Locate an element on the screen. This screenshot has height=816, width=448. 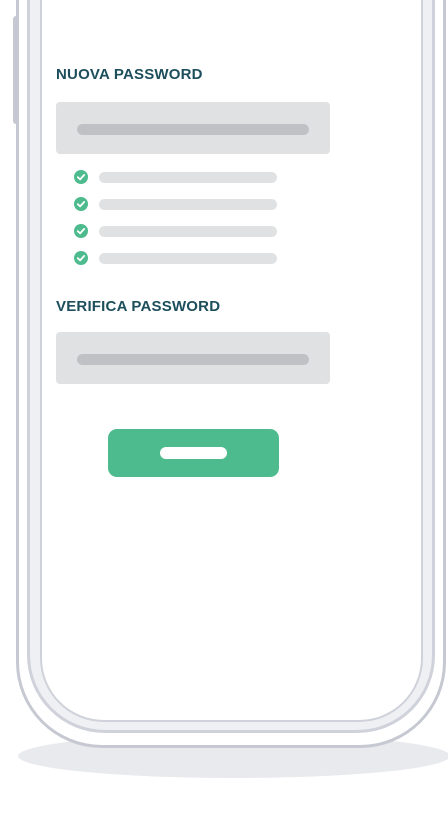
verify-password-placeholder-bar is located at coordinates (193, 359).